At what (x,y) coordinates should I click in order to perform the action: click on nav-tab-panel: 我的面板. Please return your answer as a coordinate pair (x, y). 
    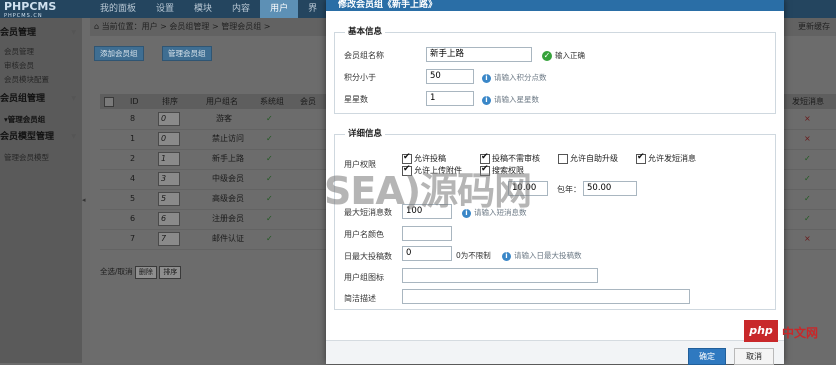
    Looking at the image, I should click on (118, 9).